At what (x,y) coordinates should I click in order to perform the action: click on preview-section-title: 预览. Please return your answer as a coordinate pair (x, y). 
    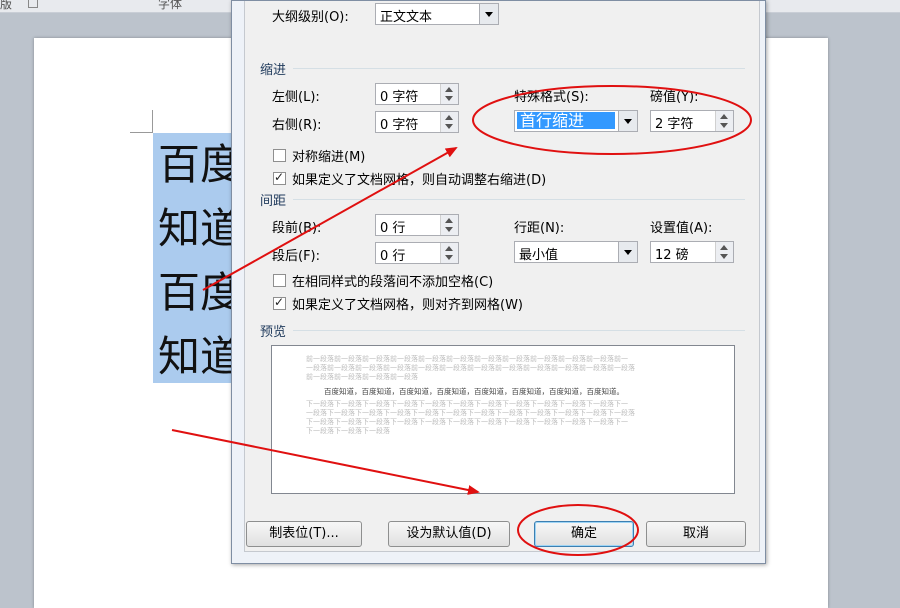
    Looking at the image, I should click on (273, 332).